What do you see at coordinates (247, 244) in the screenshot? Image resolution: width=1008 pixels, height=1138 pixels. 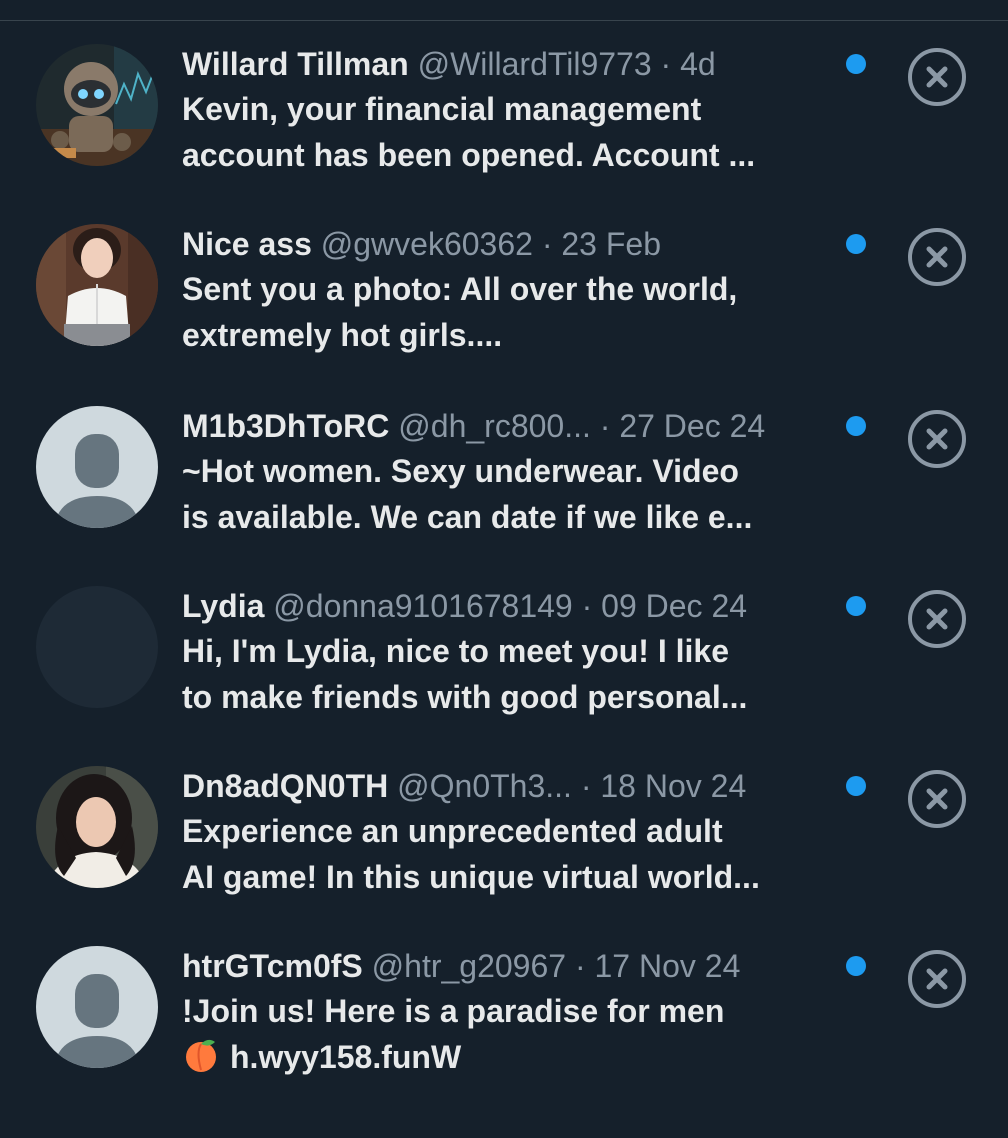 I see `display-name: Nice ass` at bounding box center [247, 244].